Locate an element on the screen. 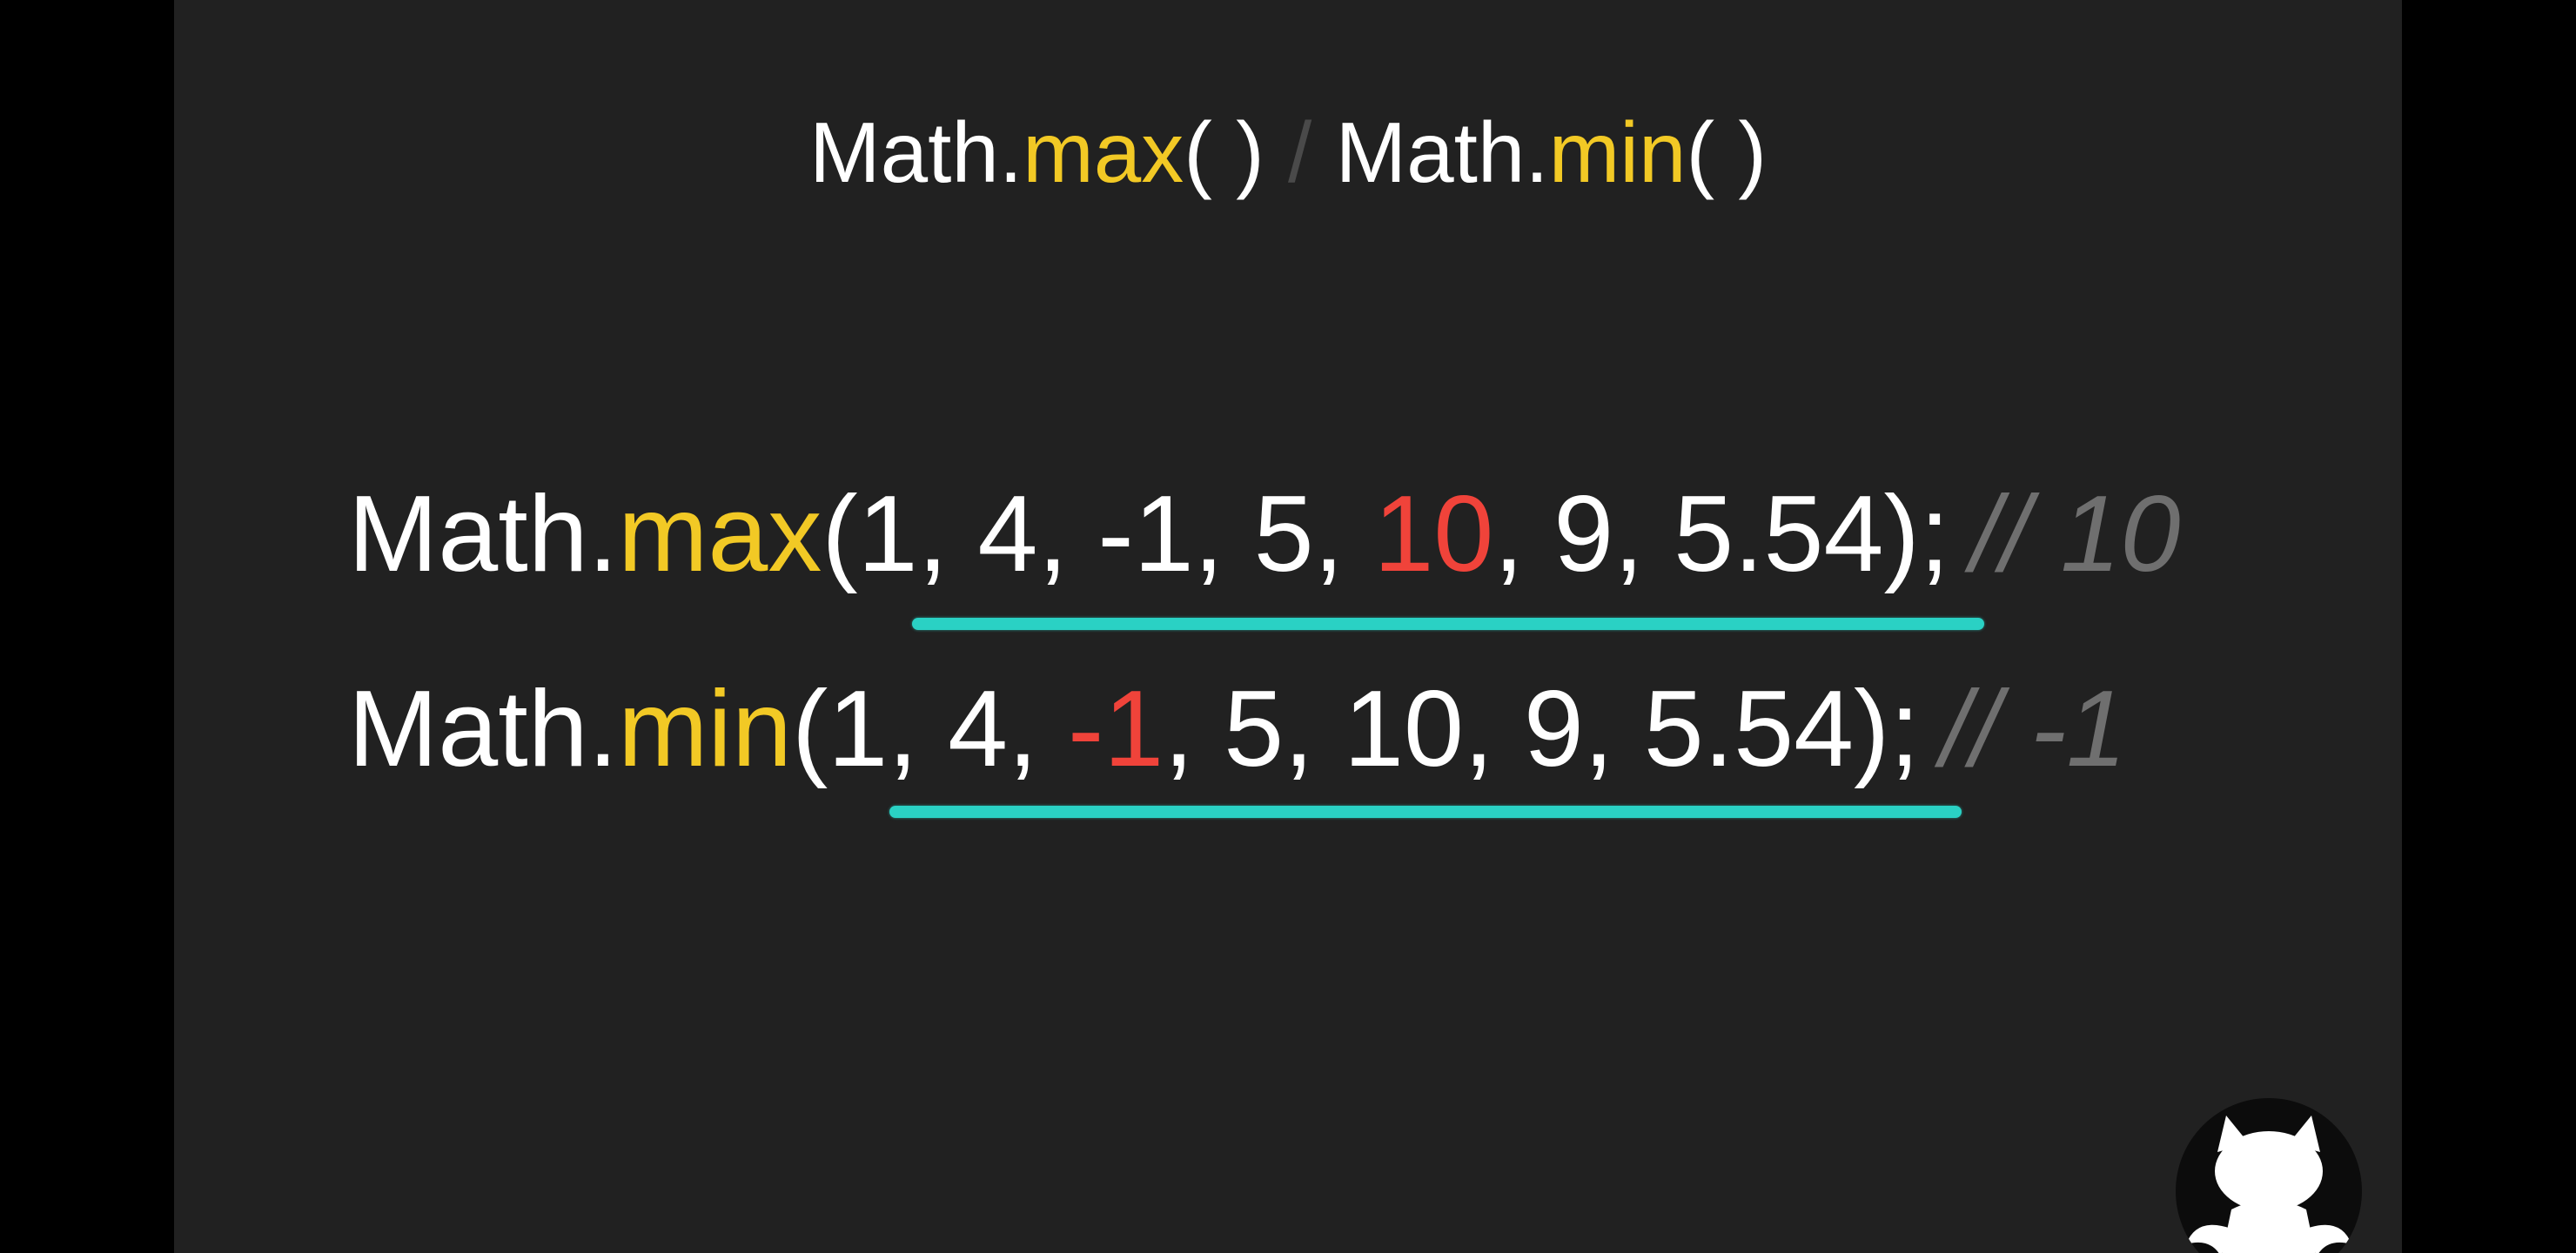  min-result-comment: // -1 is located at coordinates (2034, 729).